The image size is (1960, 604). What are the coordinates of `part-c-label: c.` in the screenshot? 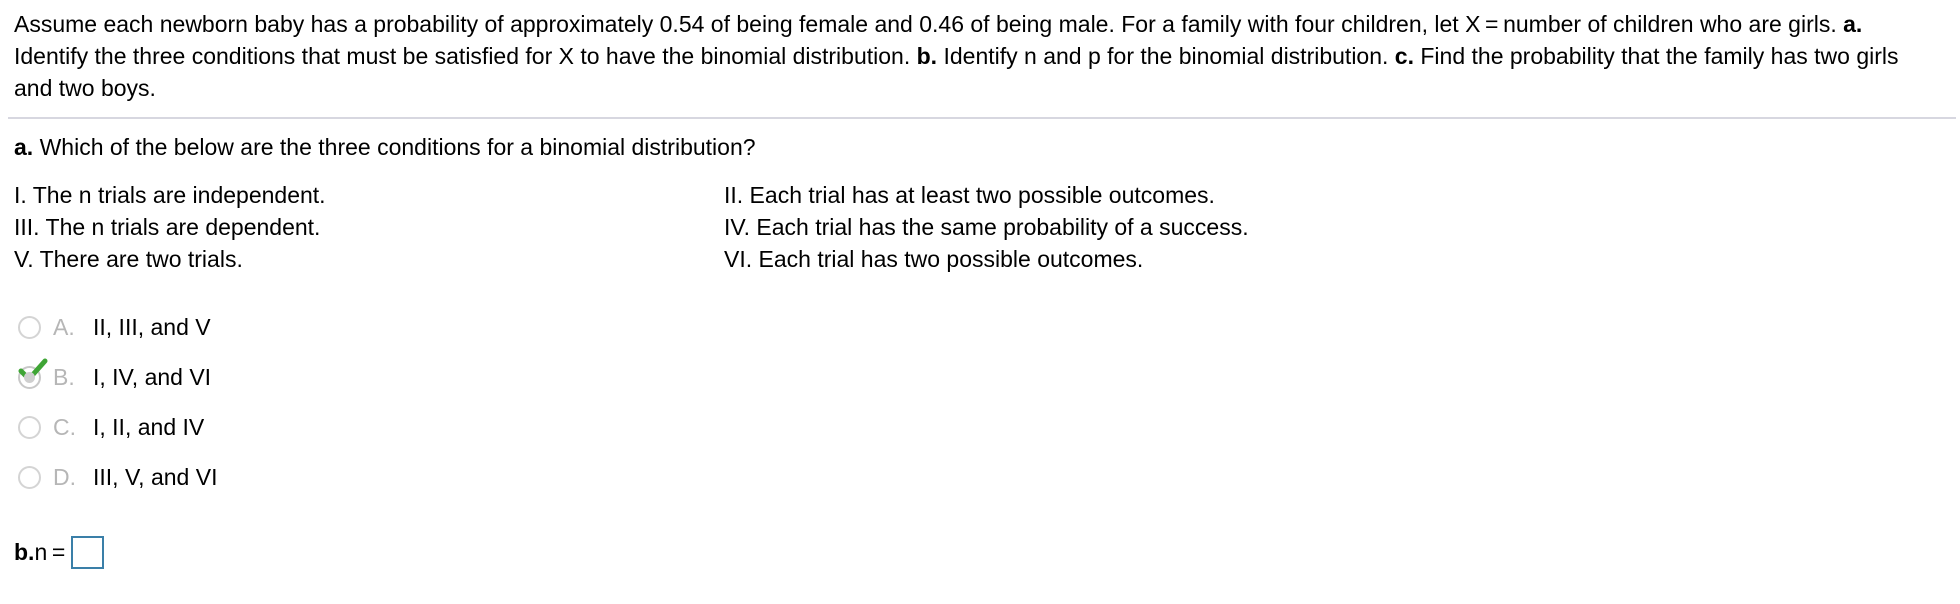 It's located at (1404, 56).